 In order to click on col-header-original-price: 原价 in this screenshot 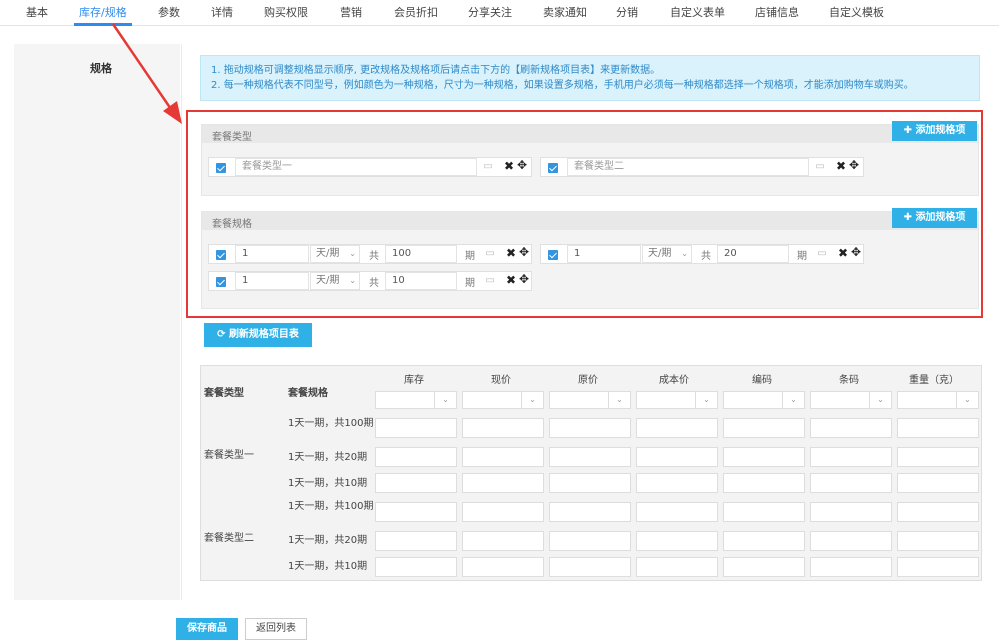, I will do `click(588, 380)`.